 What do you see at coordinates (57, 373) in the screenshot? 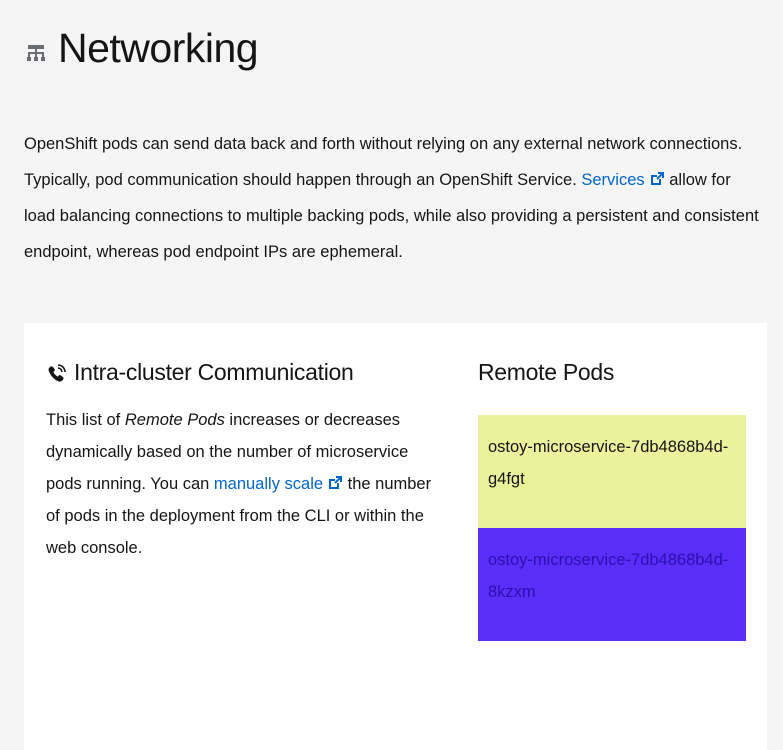
I see `phone-volume-icon` at bounding box center [57, 373].